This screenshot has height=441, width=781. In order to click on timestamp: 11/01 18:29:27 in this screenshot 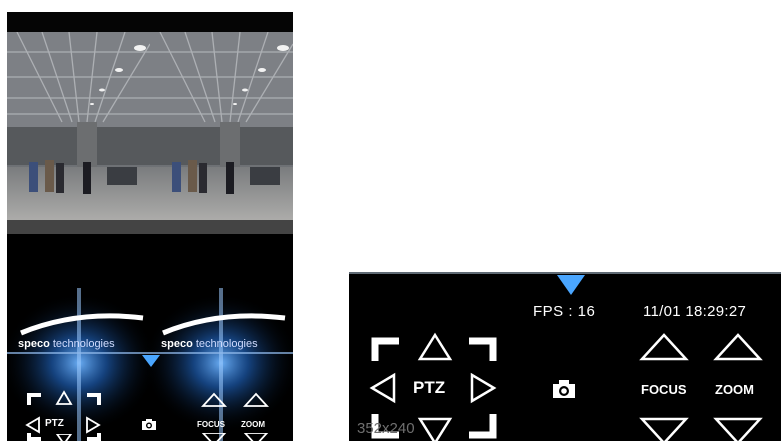, I will do `click(695, 311)`.